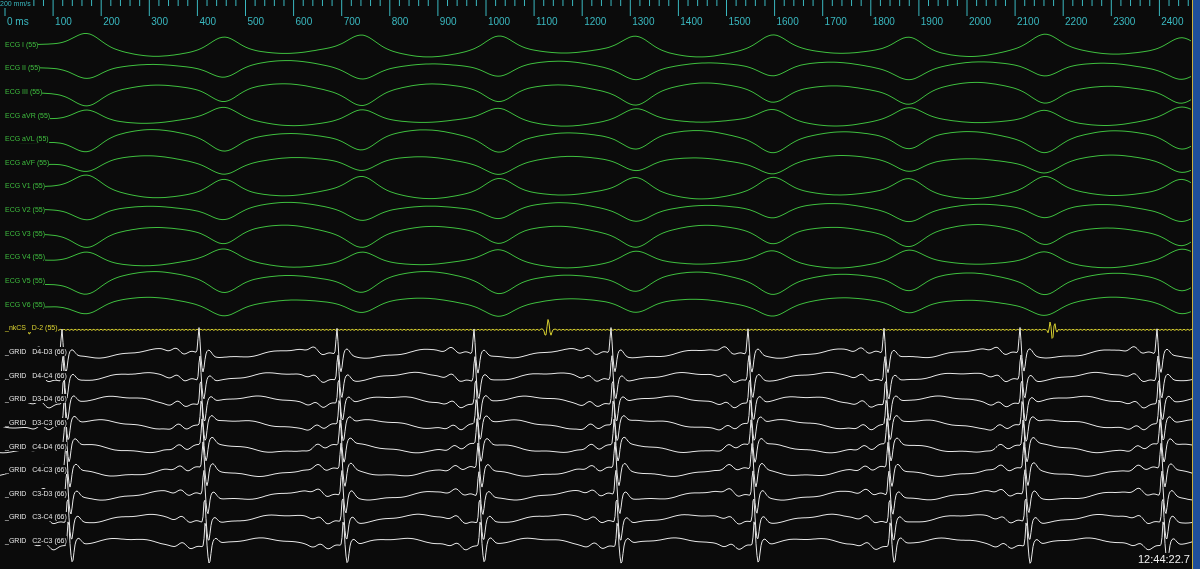 This screenshot has height=569, width=1200. I want to click on time-label: 300, so click(159, 21).